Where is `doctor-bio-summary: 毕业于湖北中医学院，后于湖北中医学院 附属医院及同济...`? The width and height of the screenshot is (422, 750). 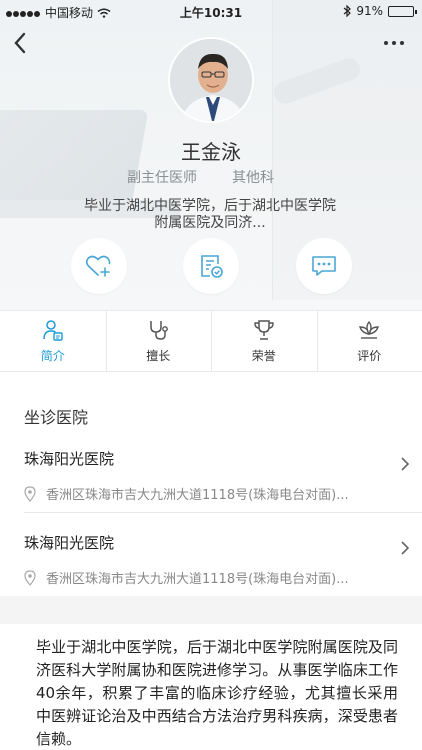 doctor-bio-summary: 毕业于湖北中医学院，后于湖北中医学院 附属医院及同济... is located at coordinates (210, 215).